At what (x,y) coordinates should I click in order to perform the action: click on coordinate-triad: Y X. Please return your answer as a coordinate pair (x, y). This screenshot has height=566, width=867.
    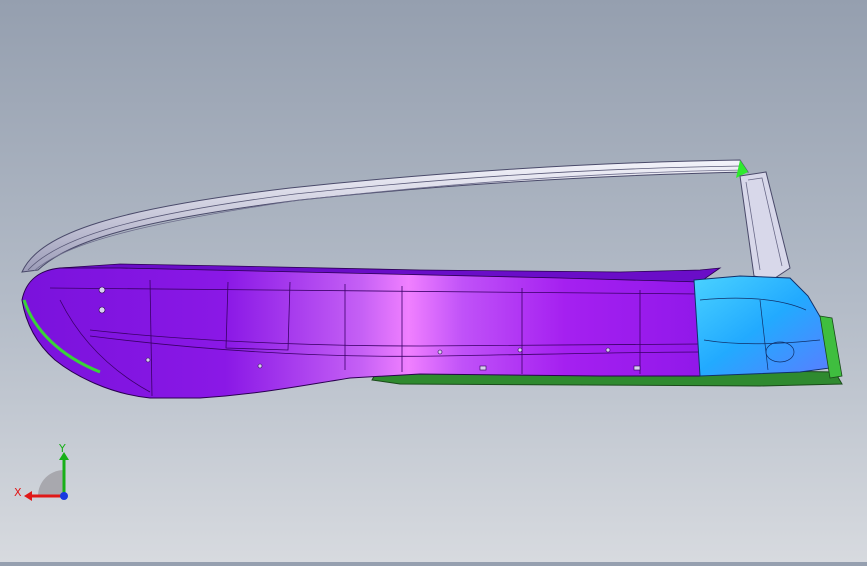
    Looking at the image, I should click on (45, 475).